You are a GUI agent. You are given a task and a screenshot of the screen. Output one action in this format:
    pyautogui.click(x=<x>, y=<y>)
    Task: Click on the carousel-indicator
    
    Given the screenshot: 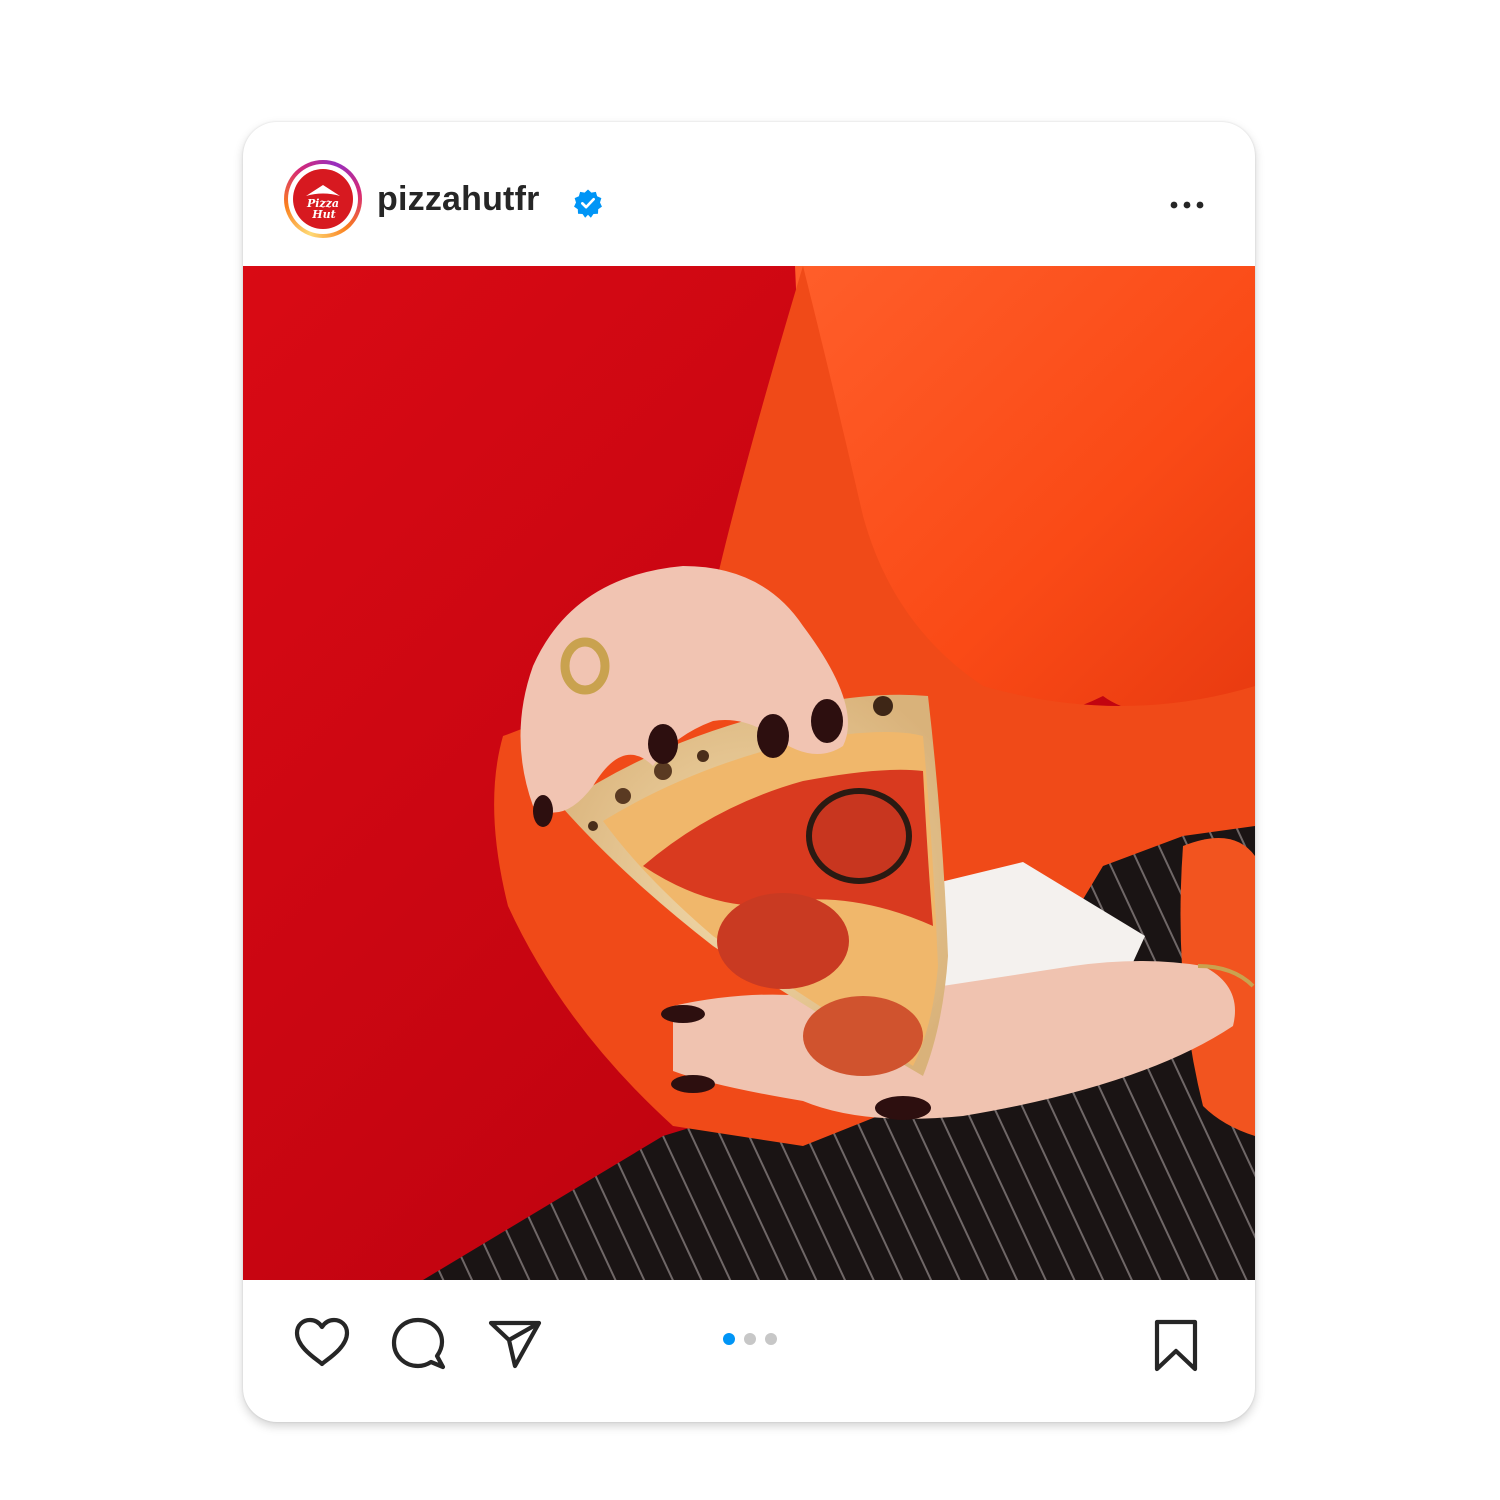 What is the action you would take?
    pyautogui.click(x=750, y=1339)
    